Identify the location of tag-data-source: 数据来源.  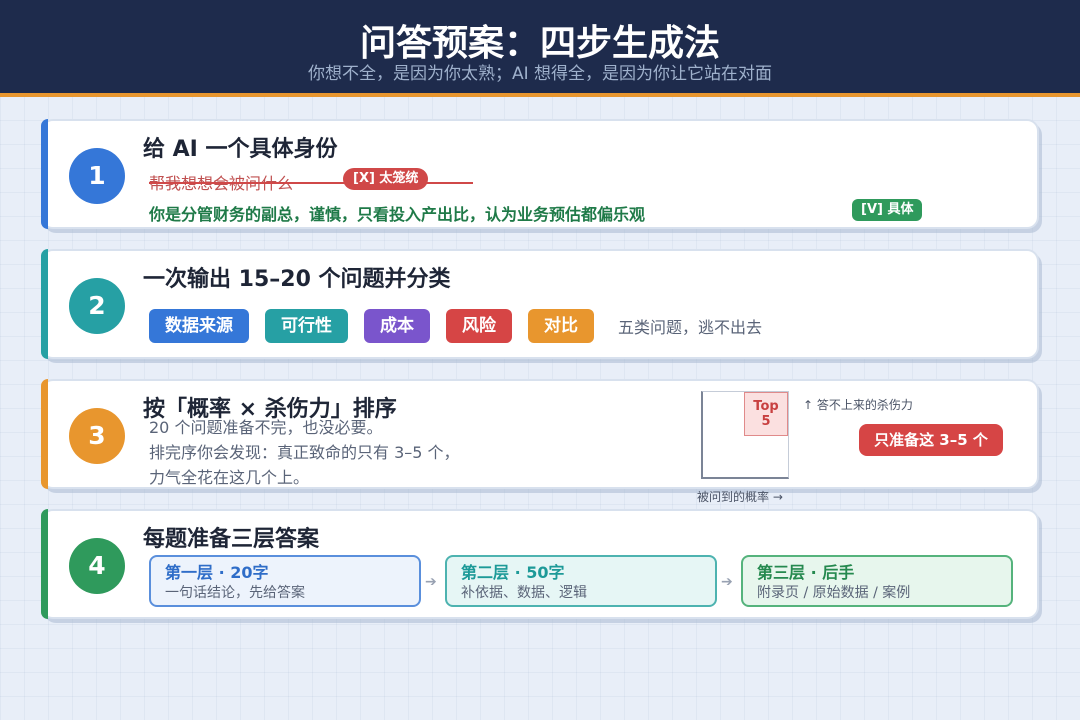
(199, 326).